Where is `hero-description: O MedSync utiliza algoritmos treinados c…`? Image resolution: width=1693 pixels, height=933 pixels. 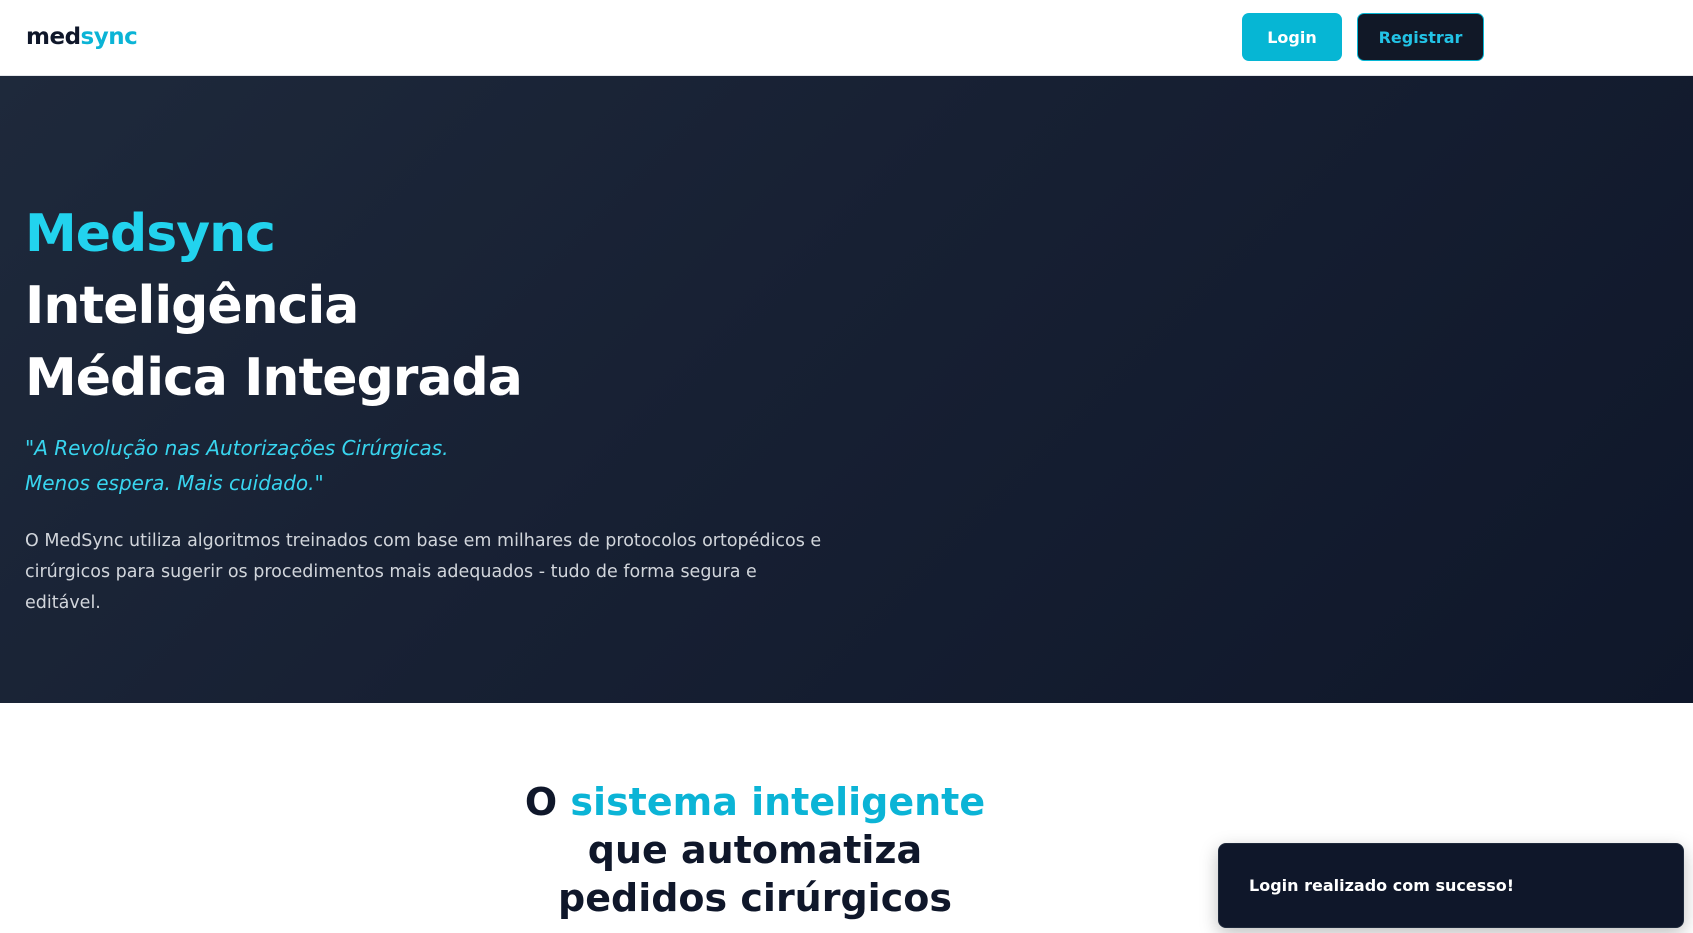
hero-description: O MedSync utiliza algoritmos treinados c… is located at coordinates (423, 572).